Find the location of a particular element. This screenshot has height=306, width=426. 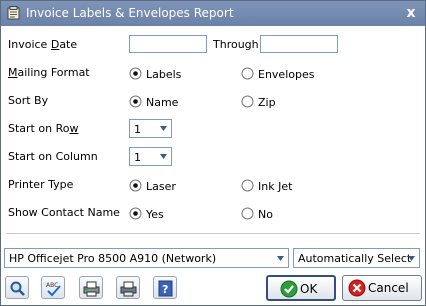

show-contact-label: Show Contact Name is located at coordinates (64, 212).